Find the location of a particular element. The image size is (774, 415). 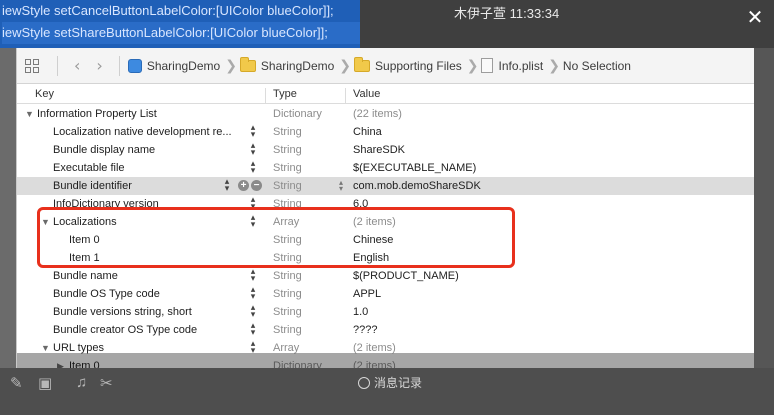

row-key: Bundle creator OS Type code is located at coordinates (125, 330).